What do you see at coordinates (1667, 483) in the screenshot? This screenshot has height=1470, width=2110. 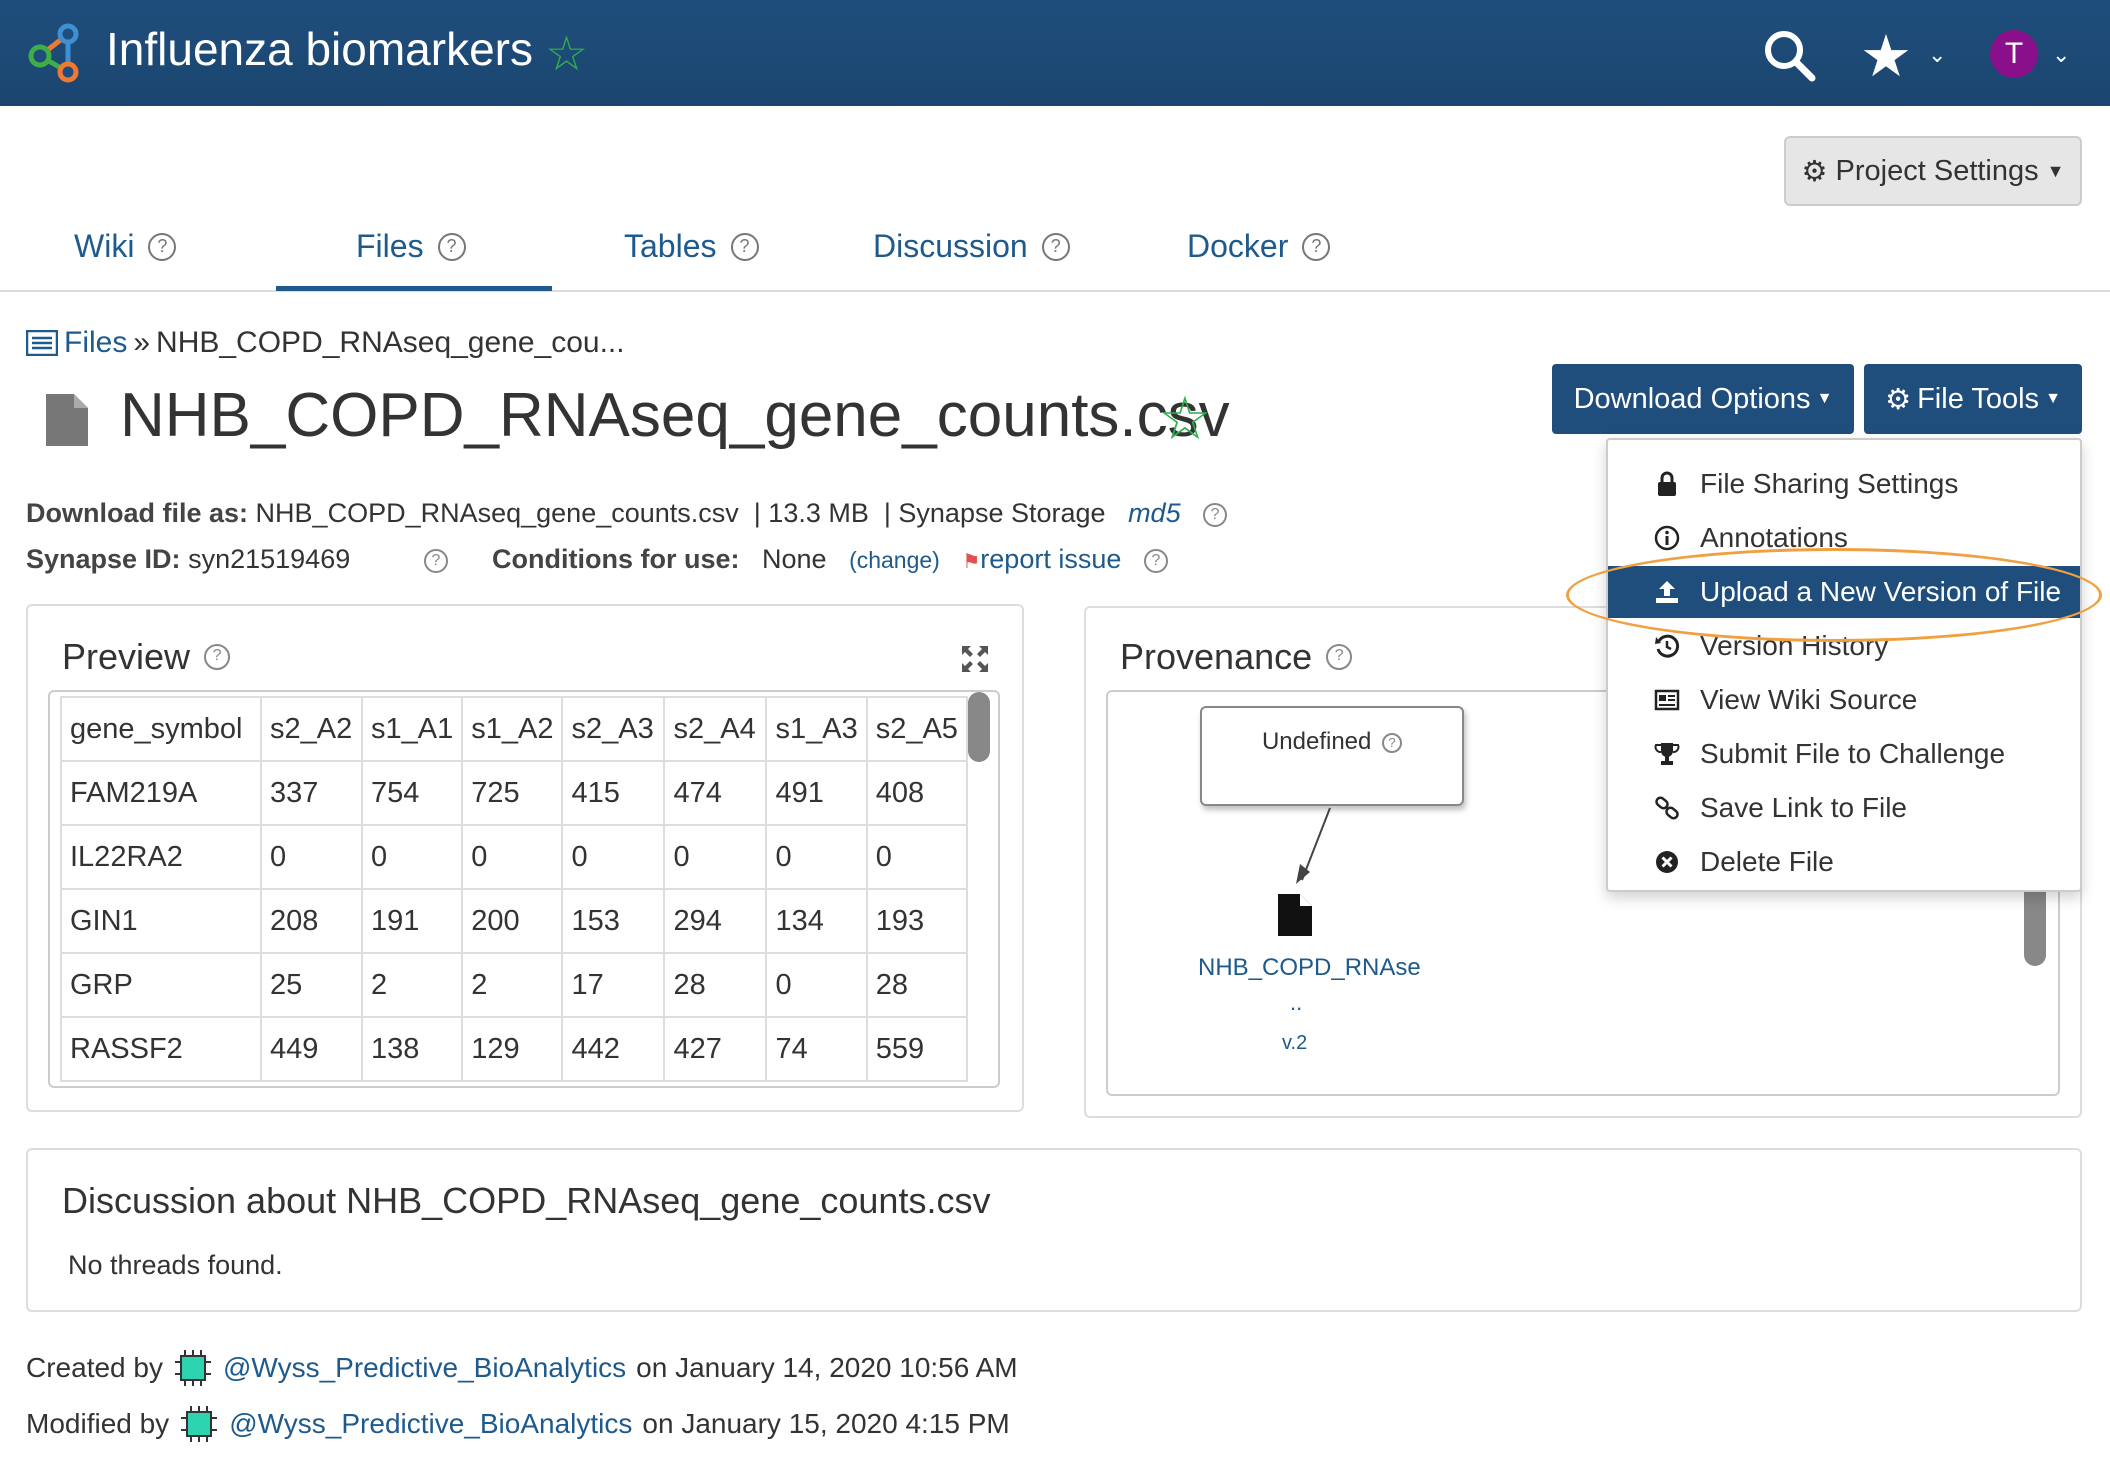 I see `lock-icon` at bounding box center [1667, 483].